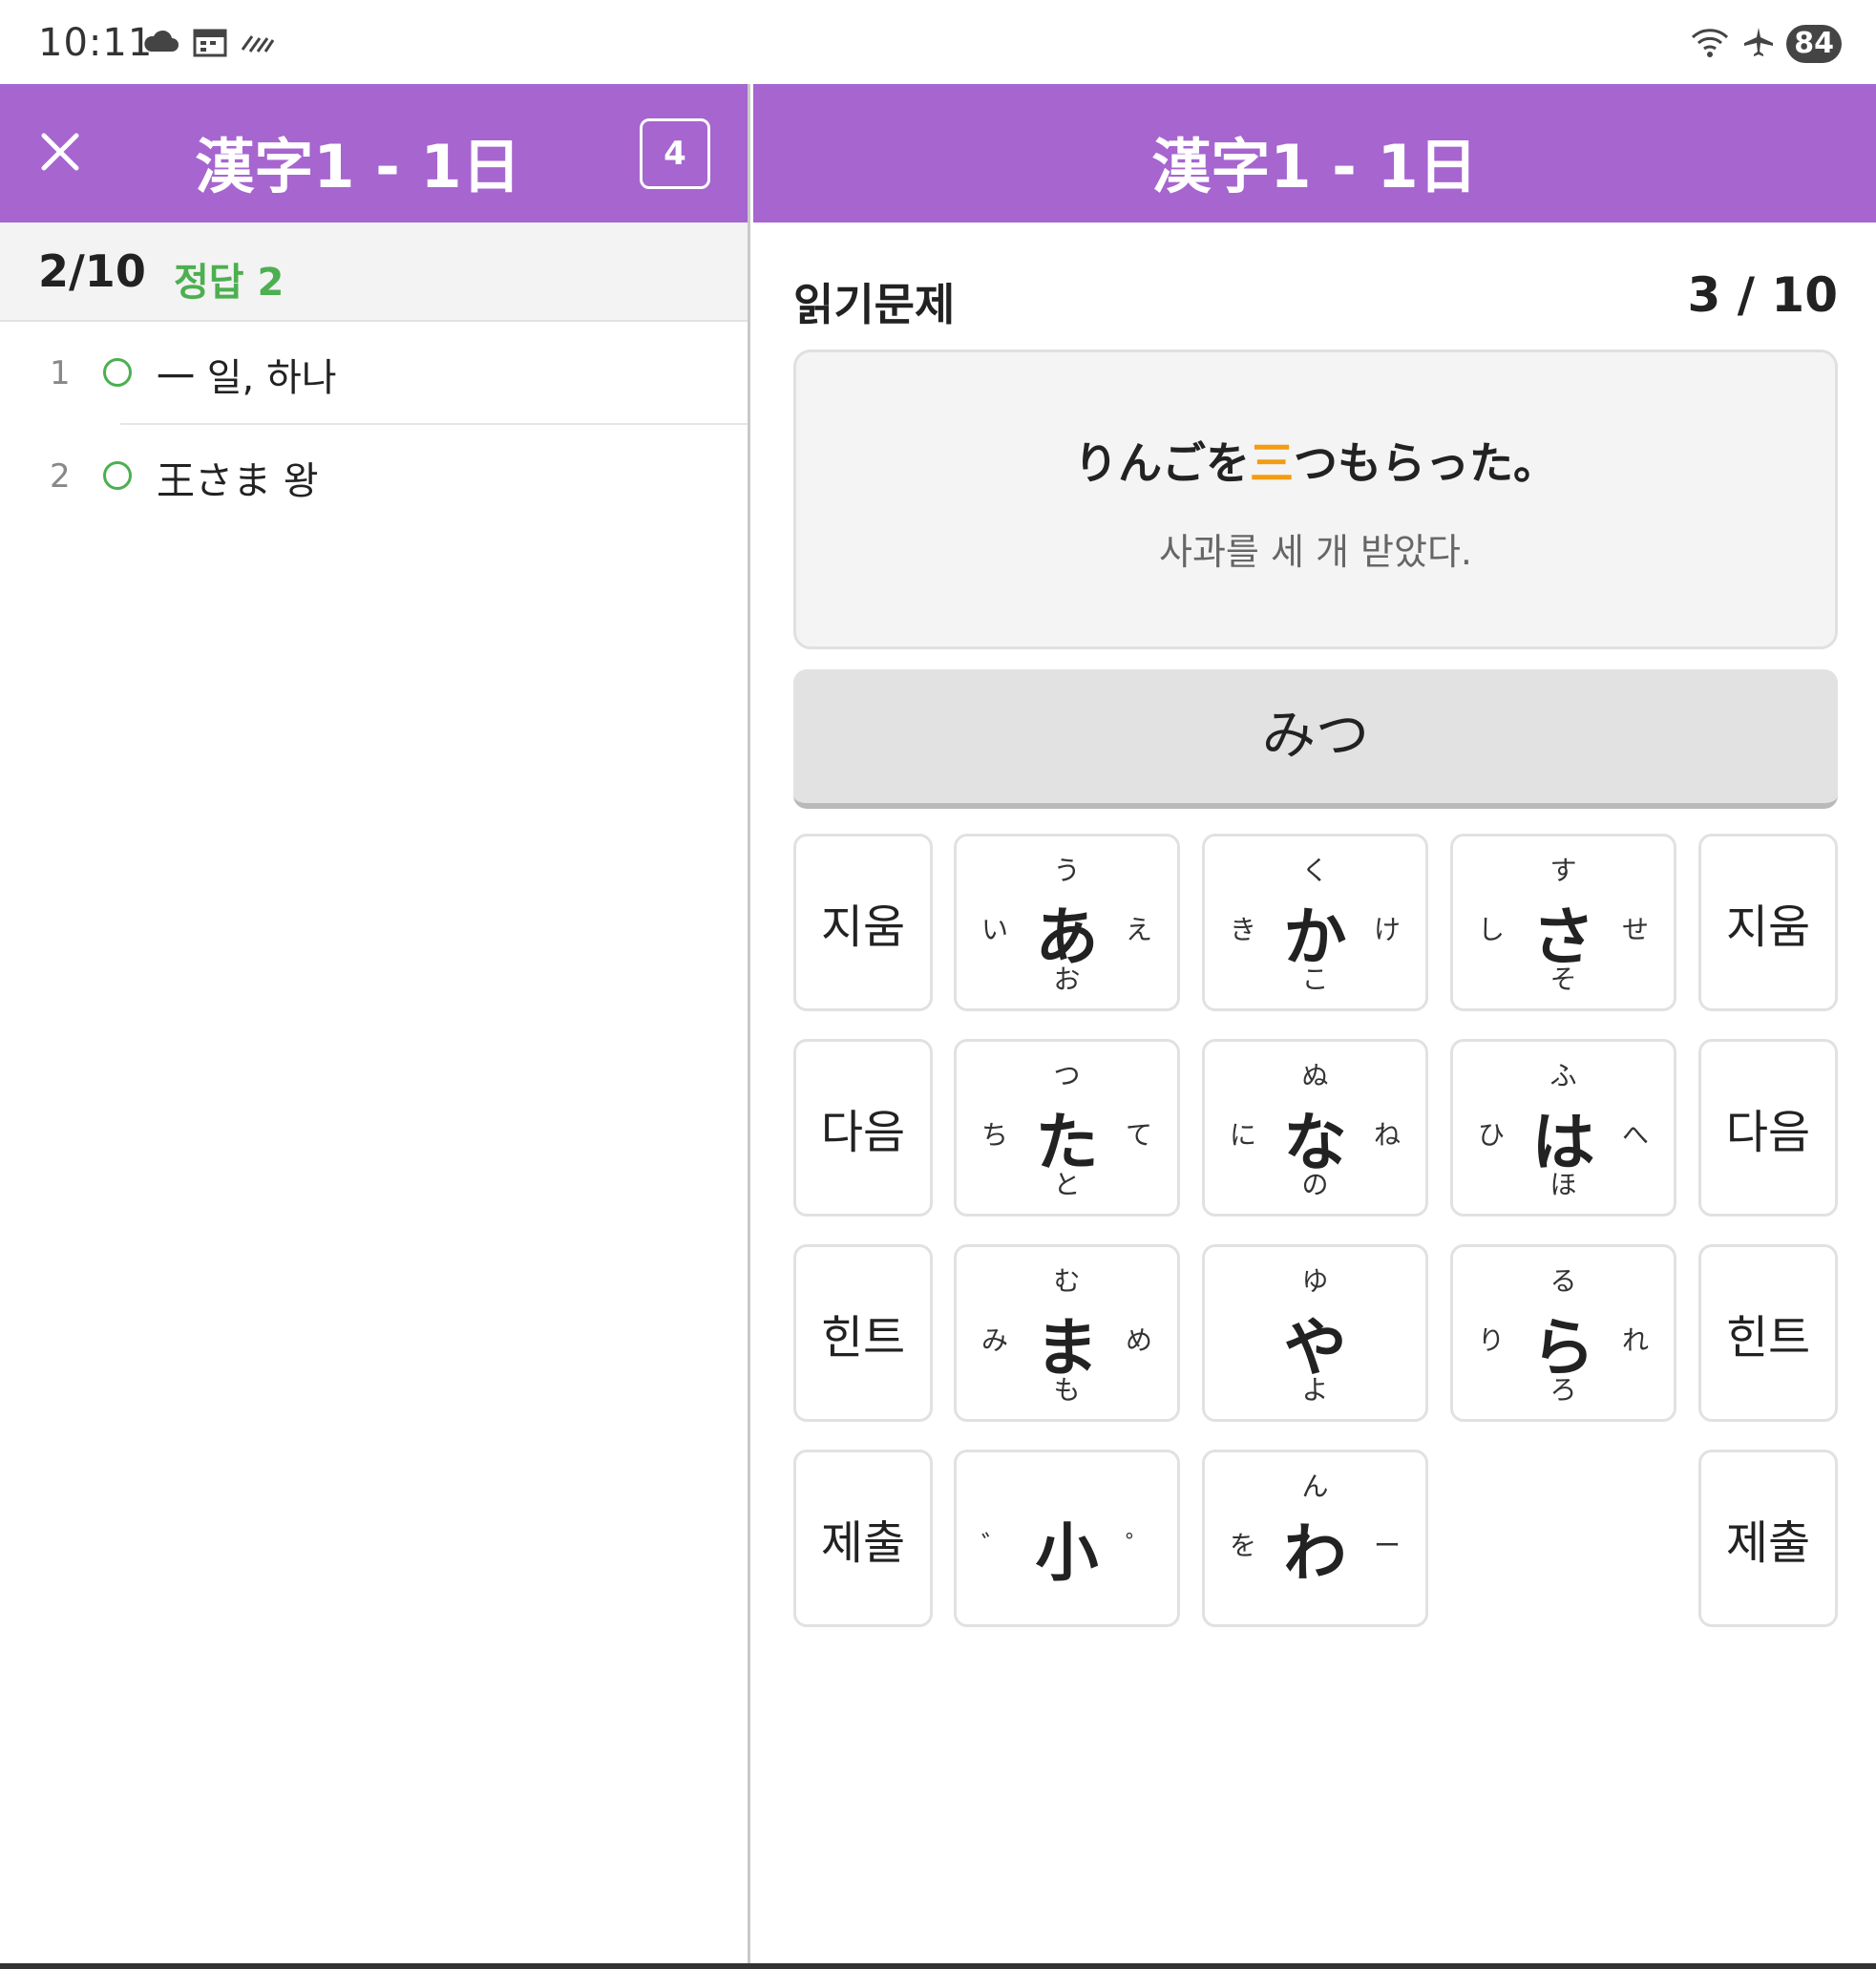 This screenshot has height=1969, width=1876. Describe the element at coordinates (229, 283) in the screenshot. I see `correct-count: 정답 2` at that location.